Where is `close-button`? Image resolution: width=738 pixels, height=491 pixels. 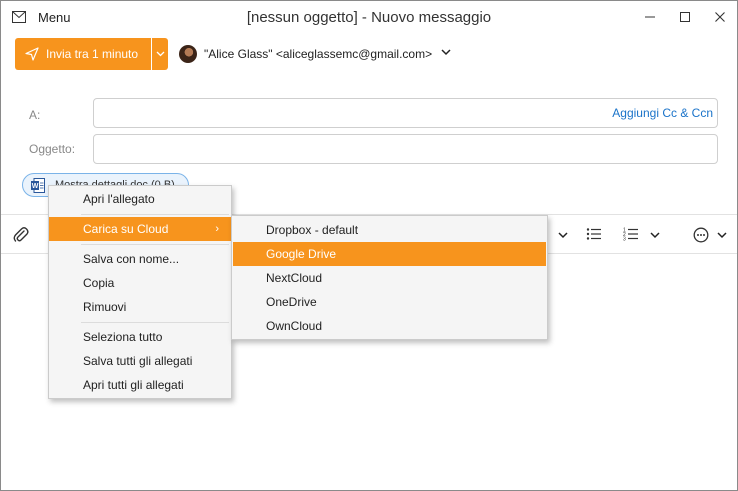
close-button is located at coordinates (720, 17).